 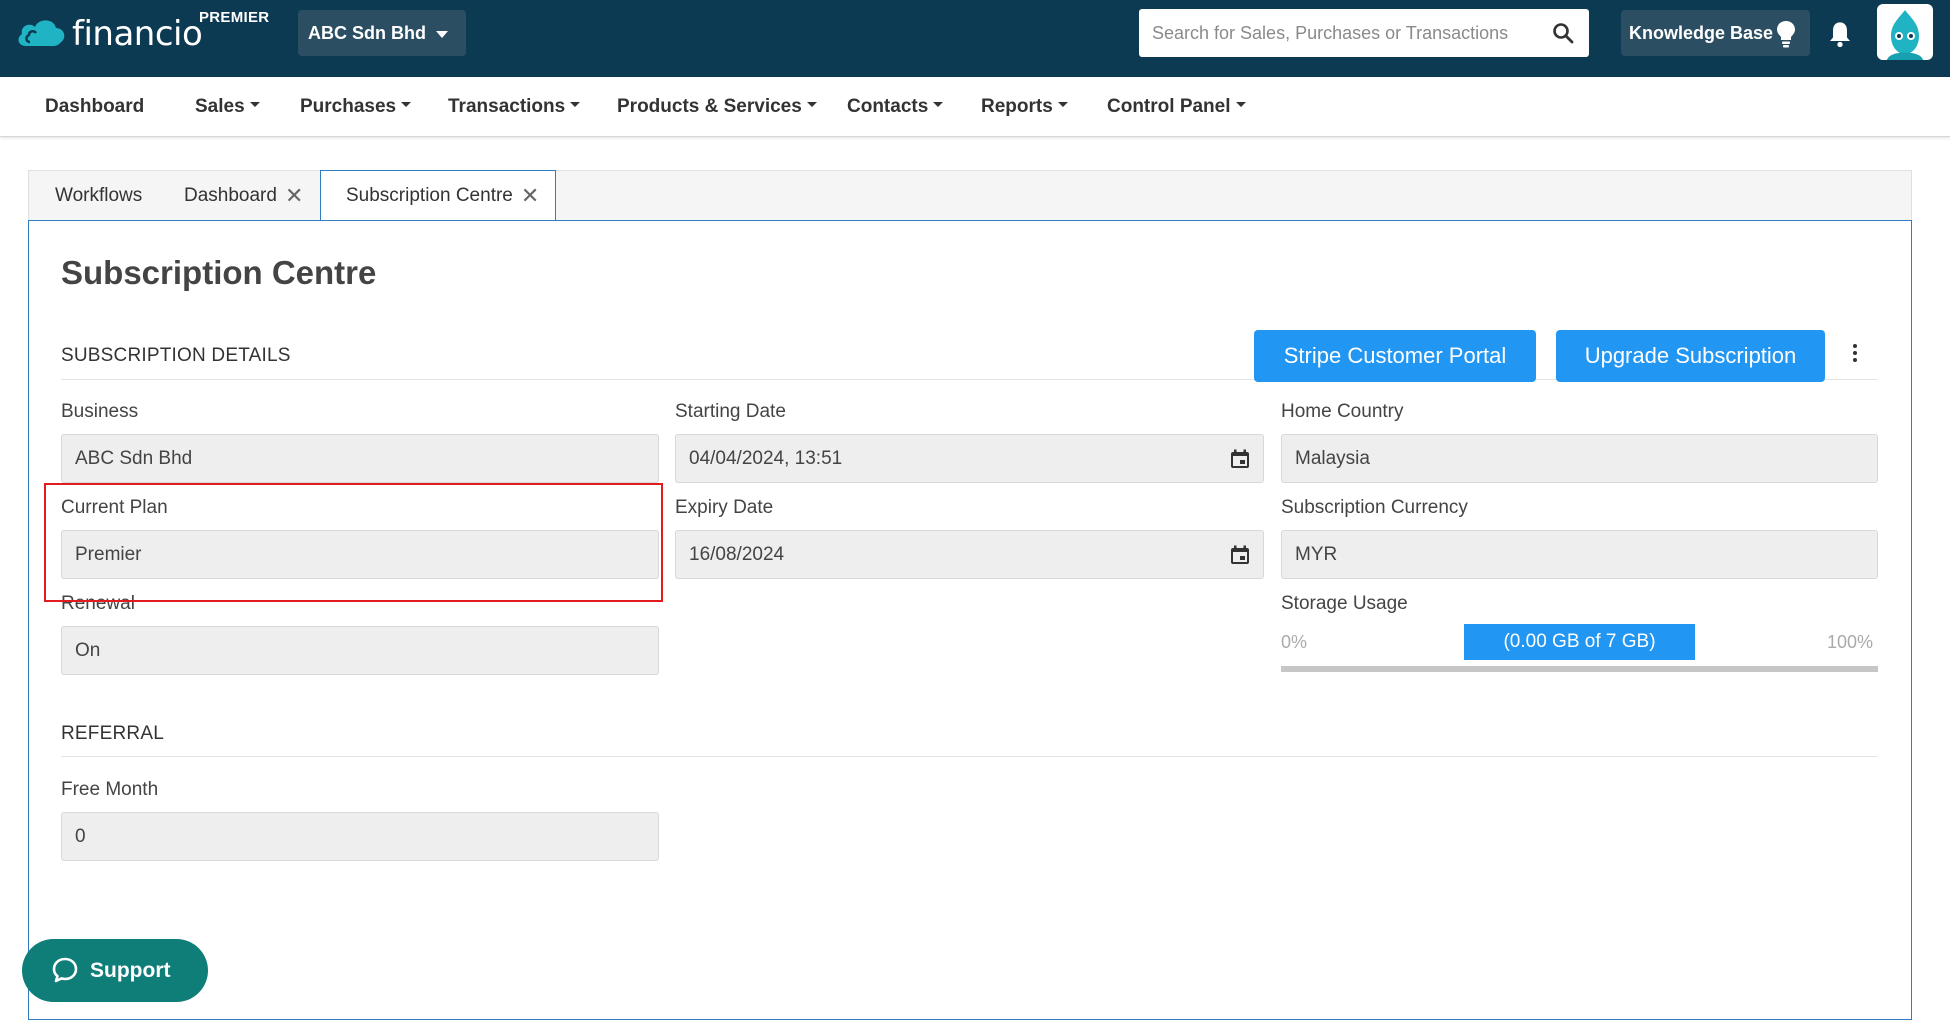 I want to click on home-country-field: Malaysia, so click(x=1579, y=458).